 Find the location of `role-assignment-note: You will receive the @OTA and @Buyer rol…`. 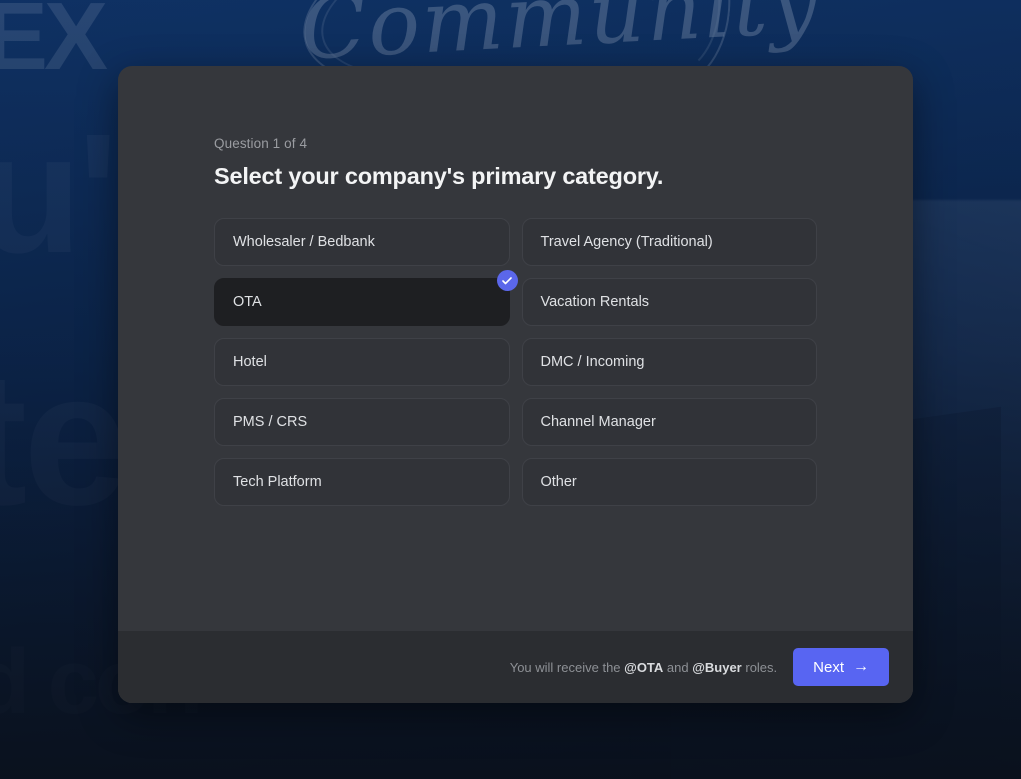

role-assignment-note: You will receive the @OTA and @Buyer rol… is located at coordinates (643, 667).